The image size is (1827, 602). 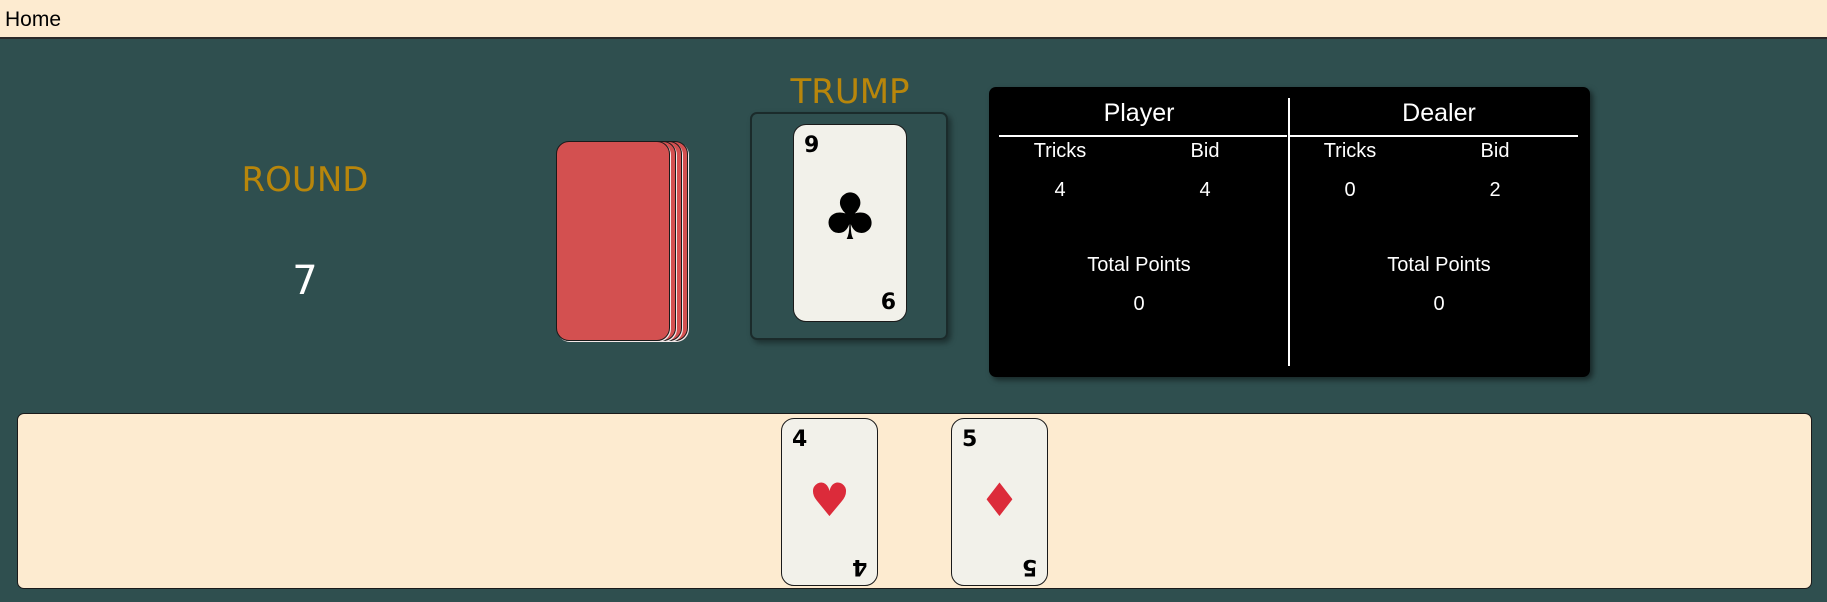 I want to click on dealer-tricks-value: 0, so click(x=1350, y=190).